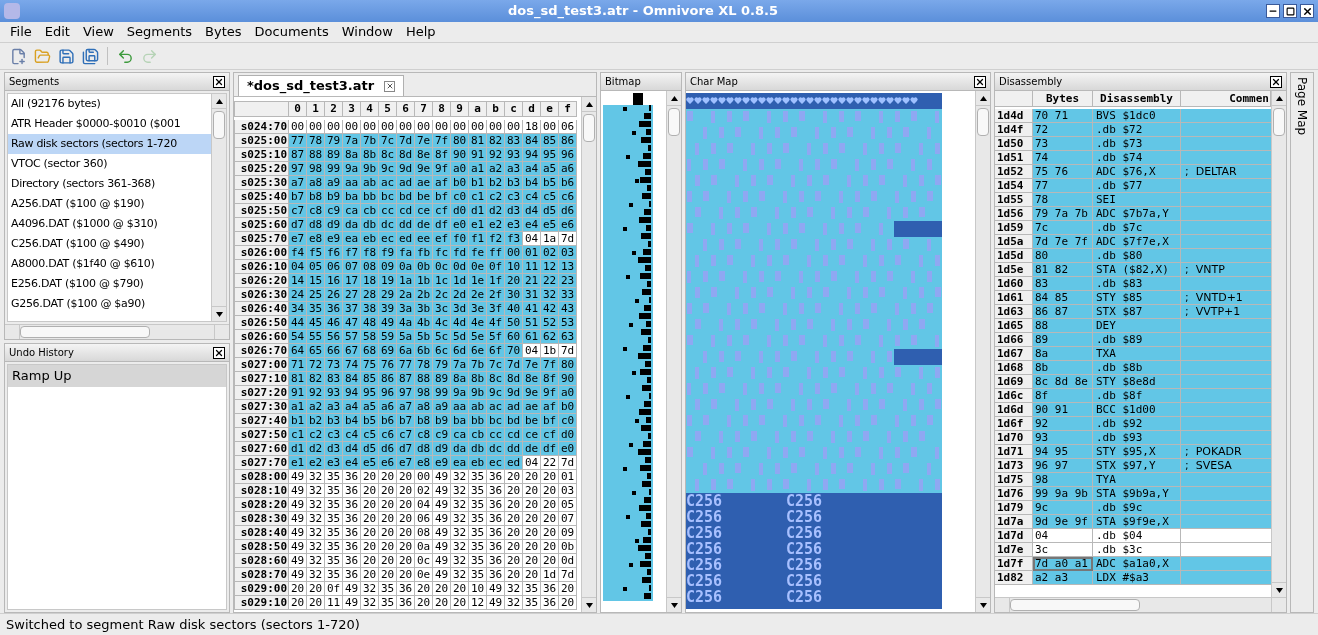  What do you see at coordinates (460, 435) in the screenshot?
I see `hex-cell: ca` at bounding box center [460, 435].